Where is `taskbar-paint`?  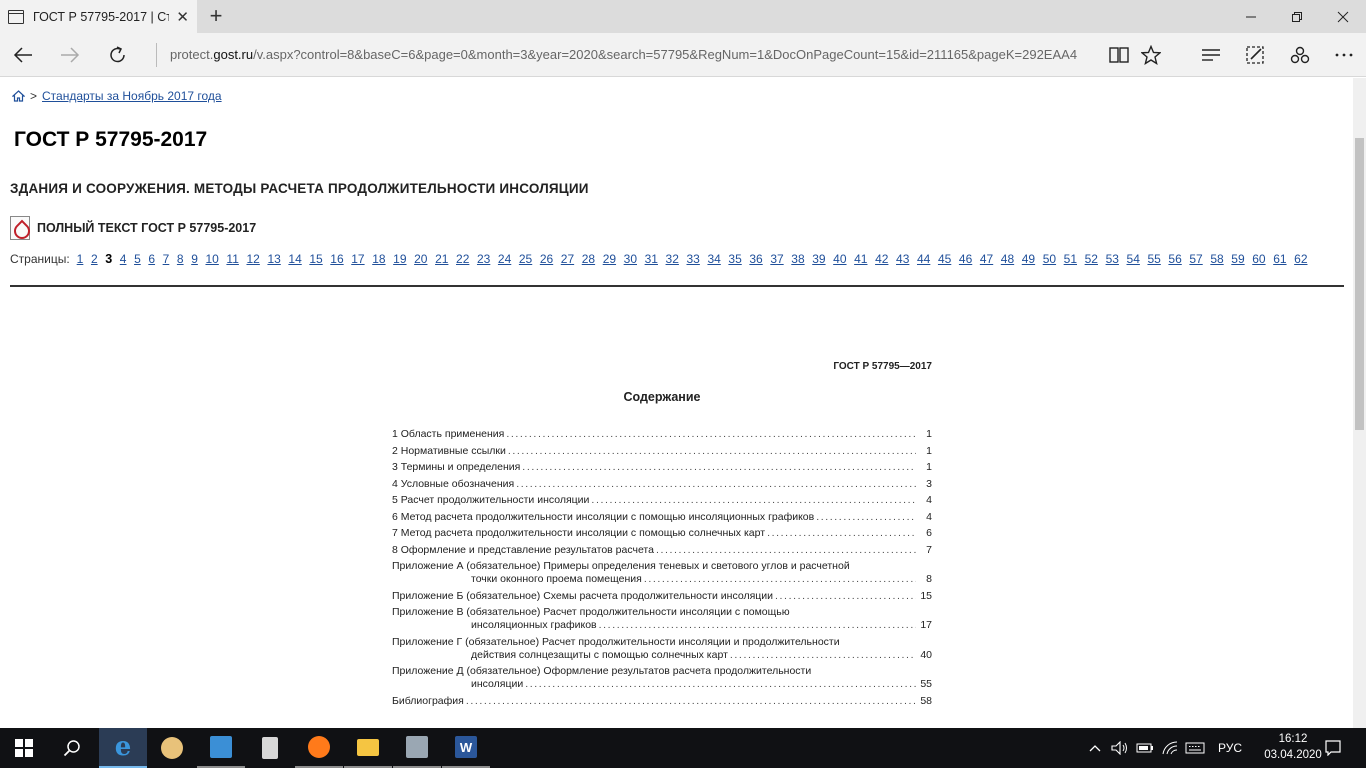 taskbar-paint is located at coordinates (172, 748).